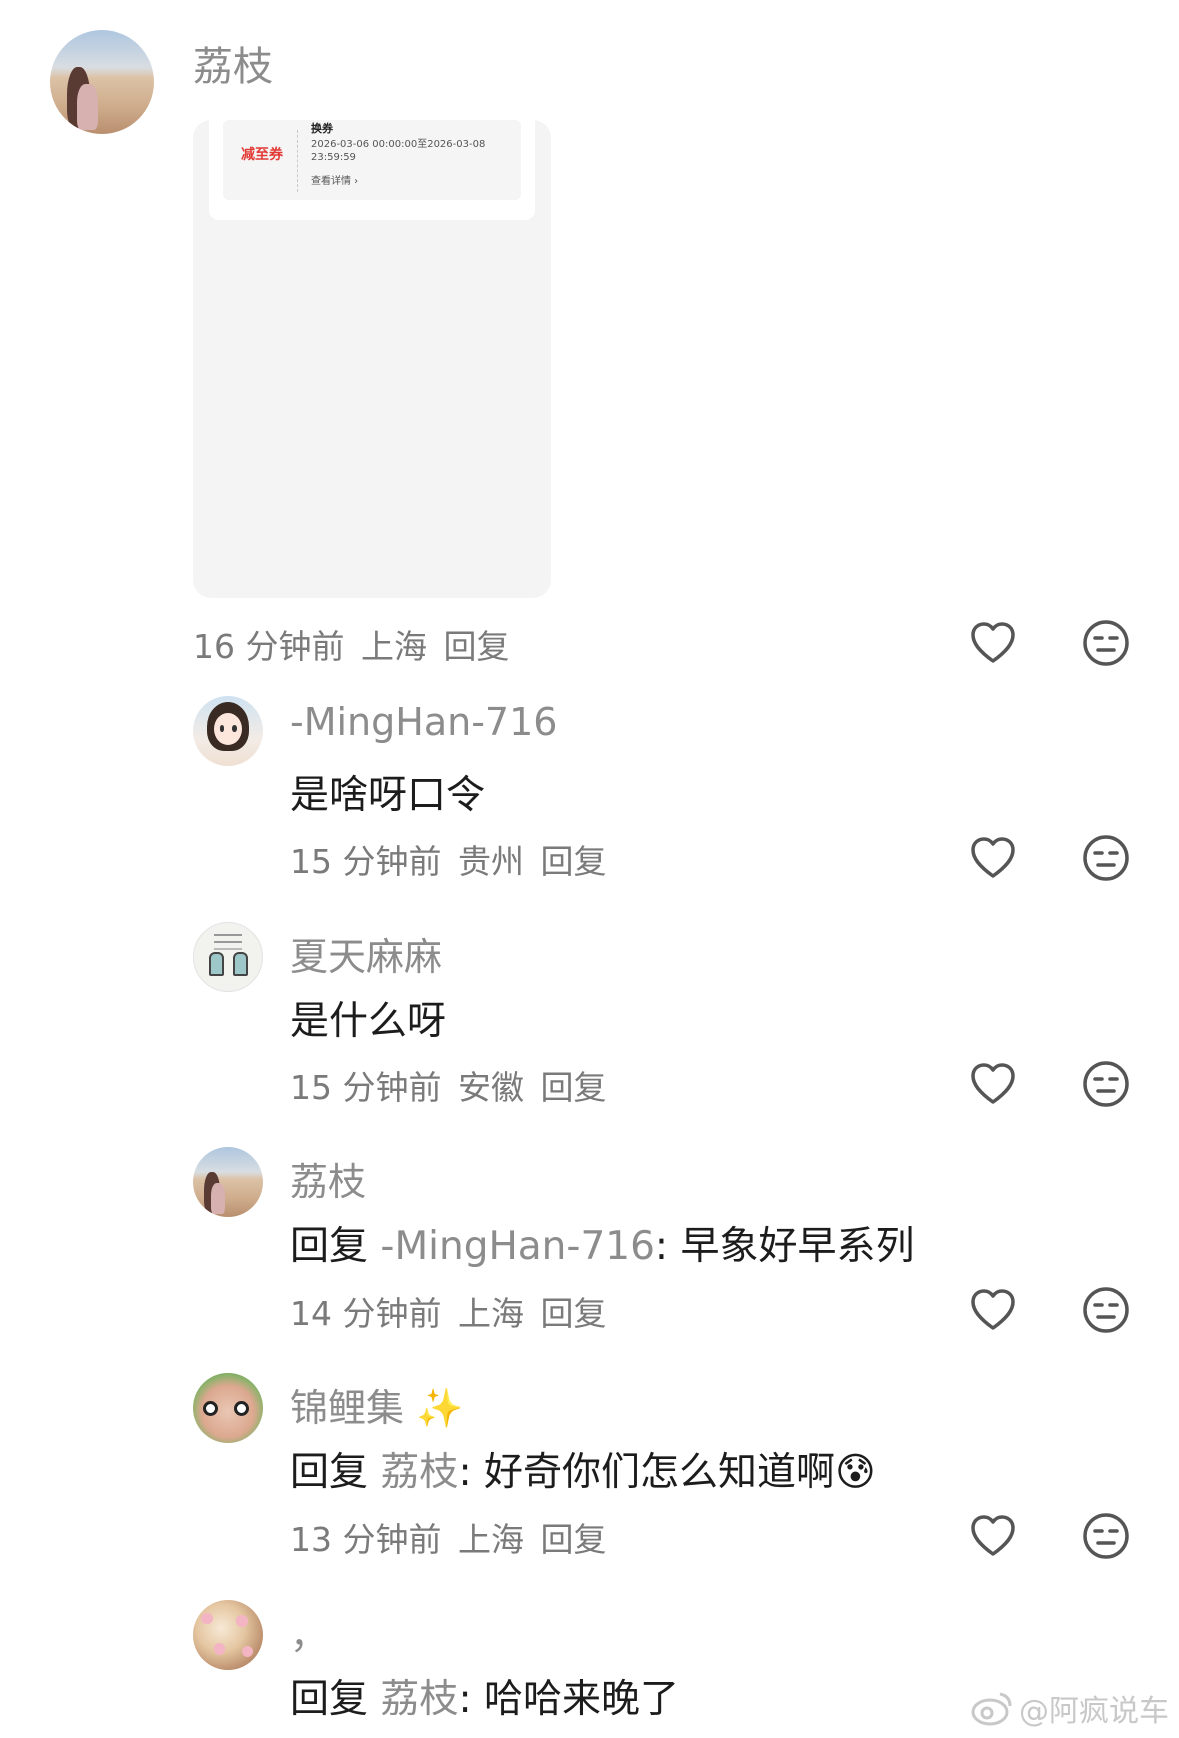 This screenshot has height=1738, width=1179. I want to click on comment-author: ，, so click(309, 1631).